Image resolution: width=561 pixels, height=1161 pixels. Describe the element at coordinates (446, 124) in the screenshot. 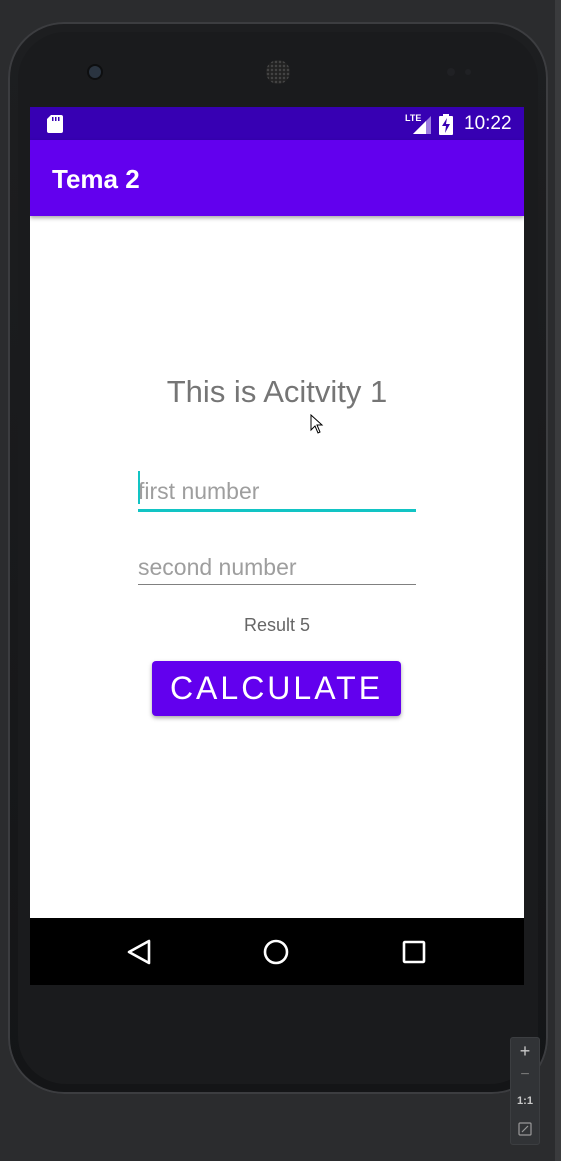

I see `battery-charging-icon` at that location.